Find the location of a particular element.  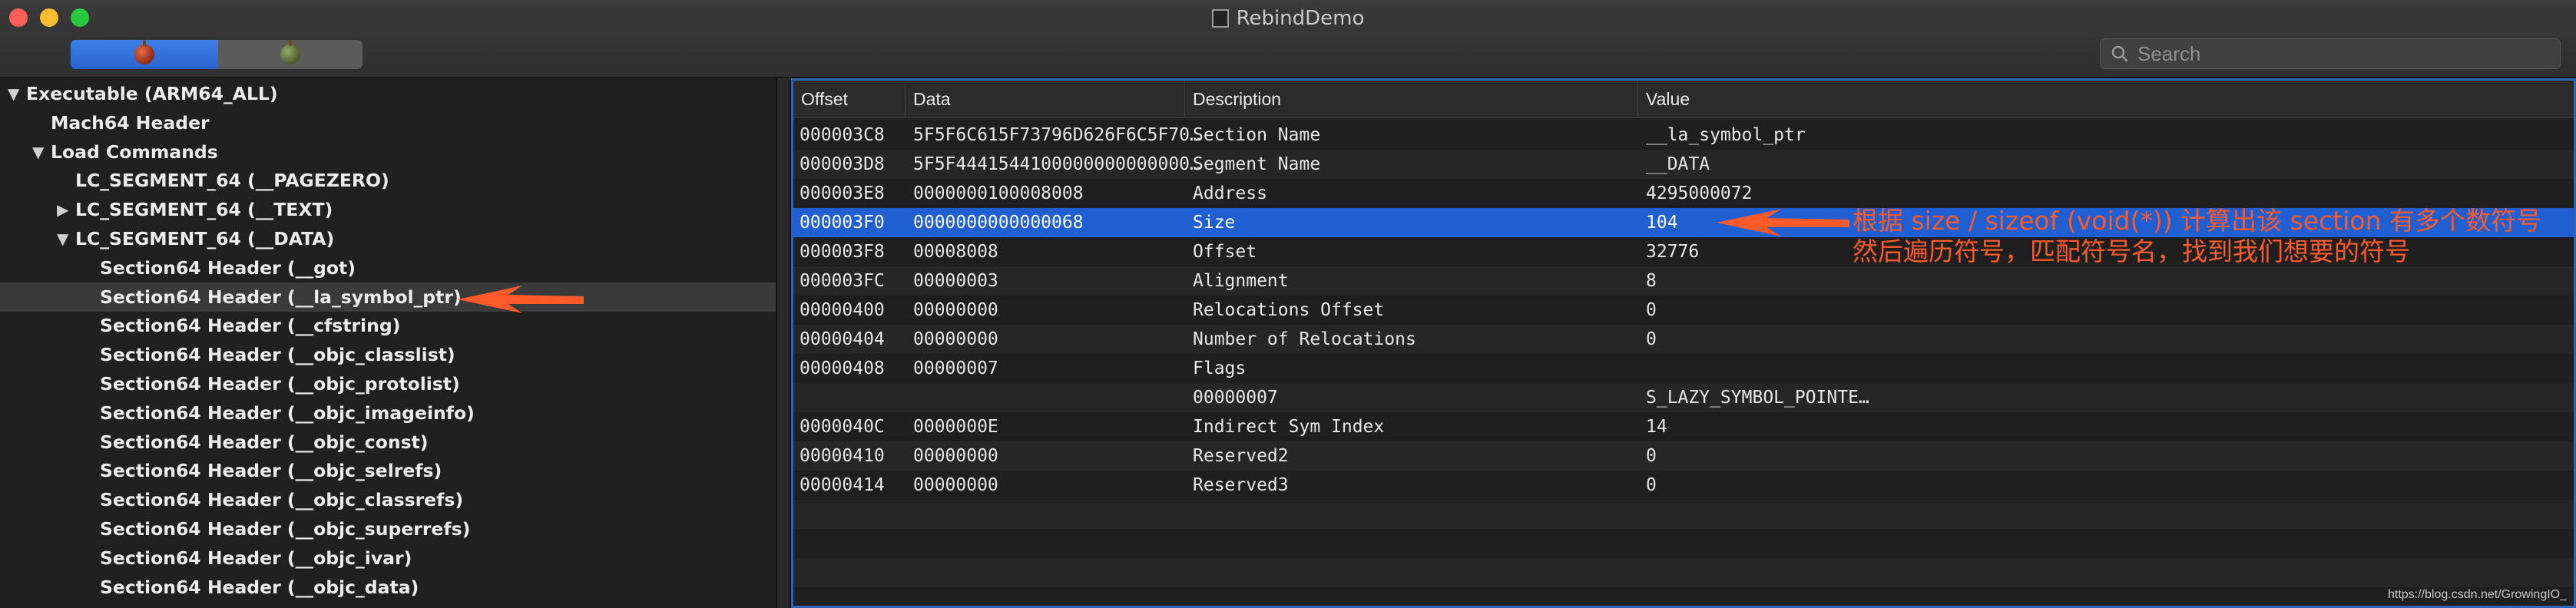

annotation-arrow-size is located at coordinates (1153, 261).